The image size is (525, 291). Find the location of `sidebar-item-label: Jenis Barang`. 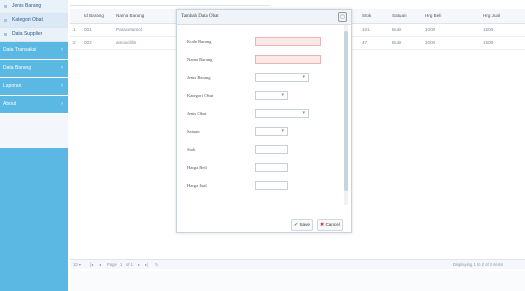

sidebar-item-label: Jenis Barang is located at coordinates (27, 6).